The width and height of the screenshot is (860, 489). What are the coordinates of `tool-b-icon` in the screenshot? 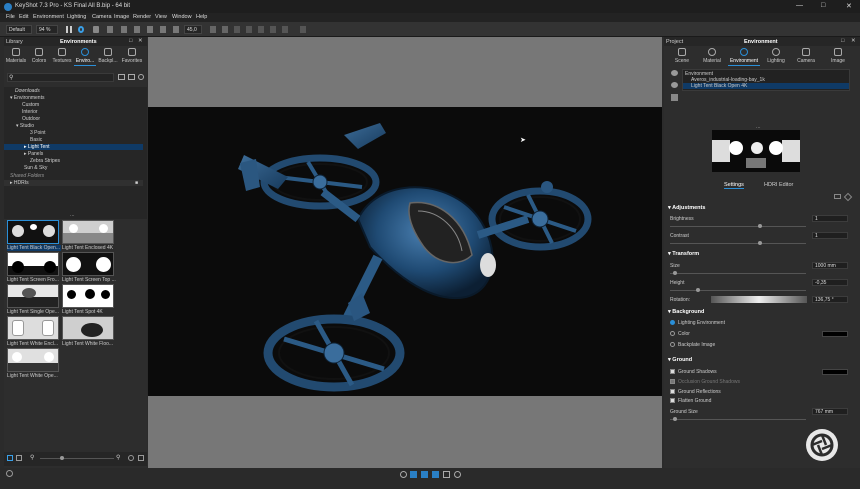 It's located at (225, 29).